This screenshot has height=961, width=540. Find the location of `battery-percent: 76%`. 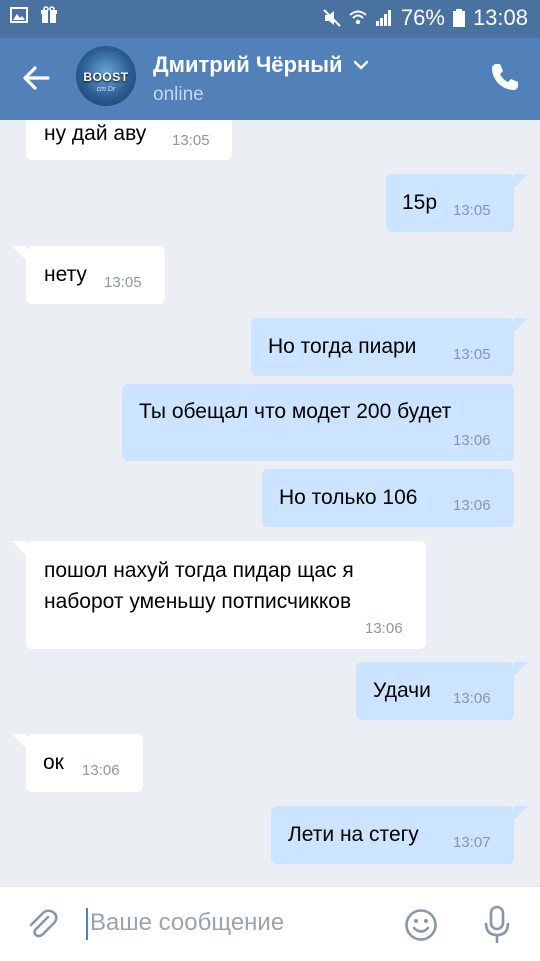

battery-percent: 76% is located at coordinates (422, 17).